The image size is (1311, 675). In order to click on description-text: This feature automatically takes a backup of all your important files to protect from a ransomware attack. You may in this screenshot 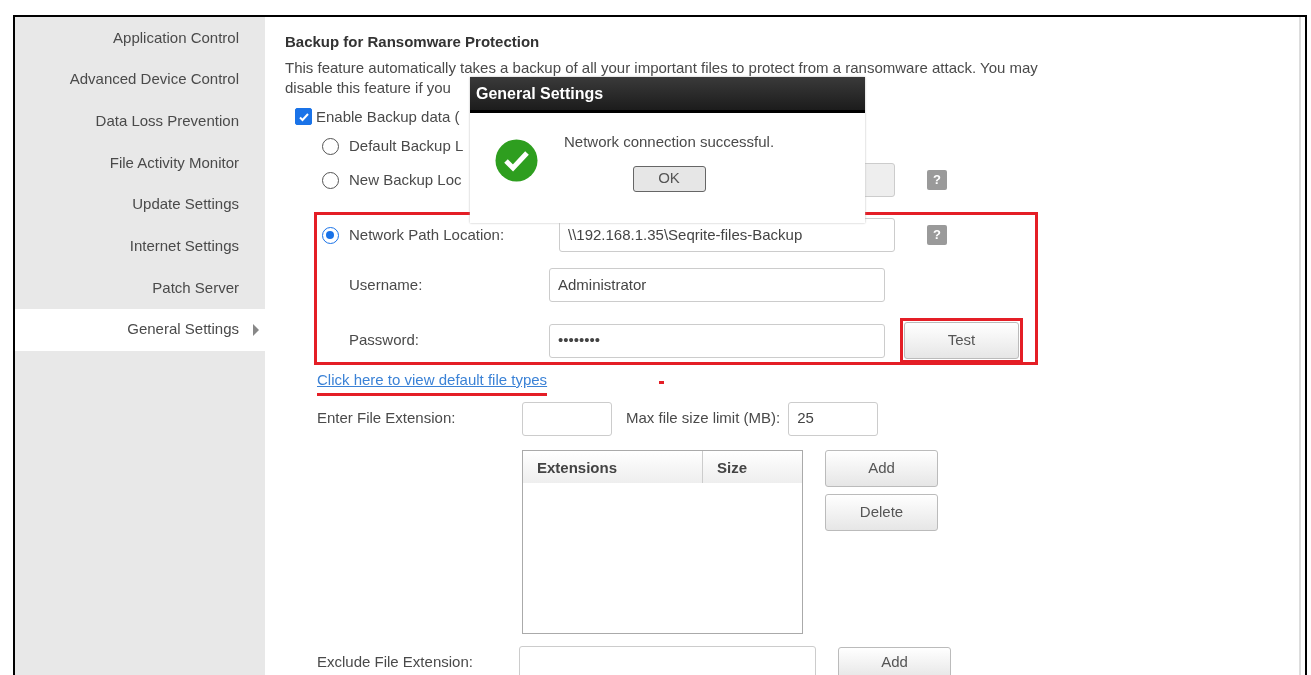, I will do `click(661, 67)`.